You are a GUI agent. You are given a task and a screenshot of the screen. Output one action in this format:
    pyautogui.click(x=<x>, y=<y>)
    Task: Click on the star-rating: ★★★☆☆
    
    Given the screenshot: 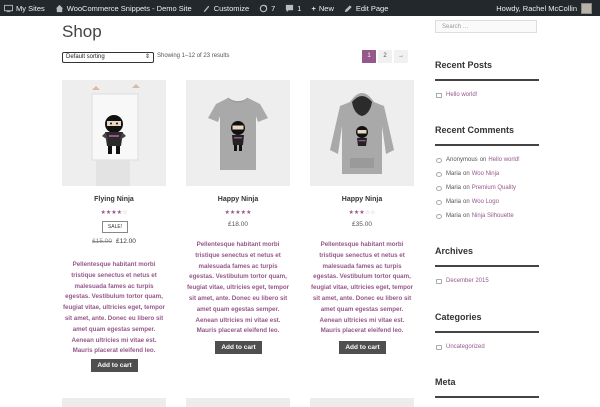 What is the action you would take?
    pyautogui.click(x=362, y=213)
    